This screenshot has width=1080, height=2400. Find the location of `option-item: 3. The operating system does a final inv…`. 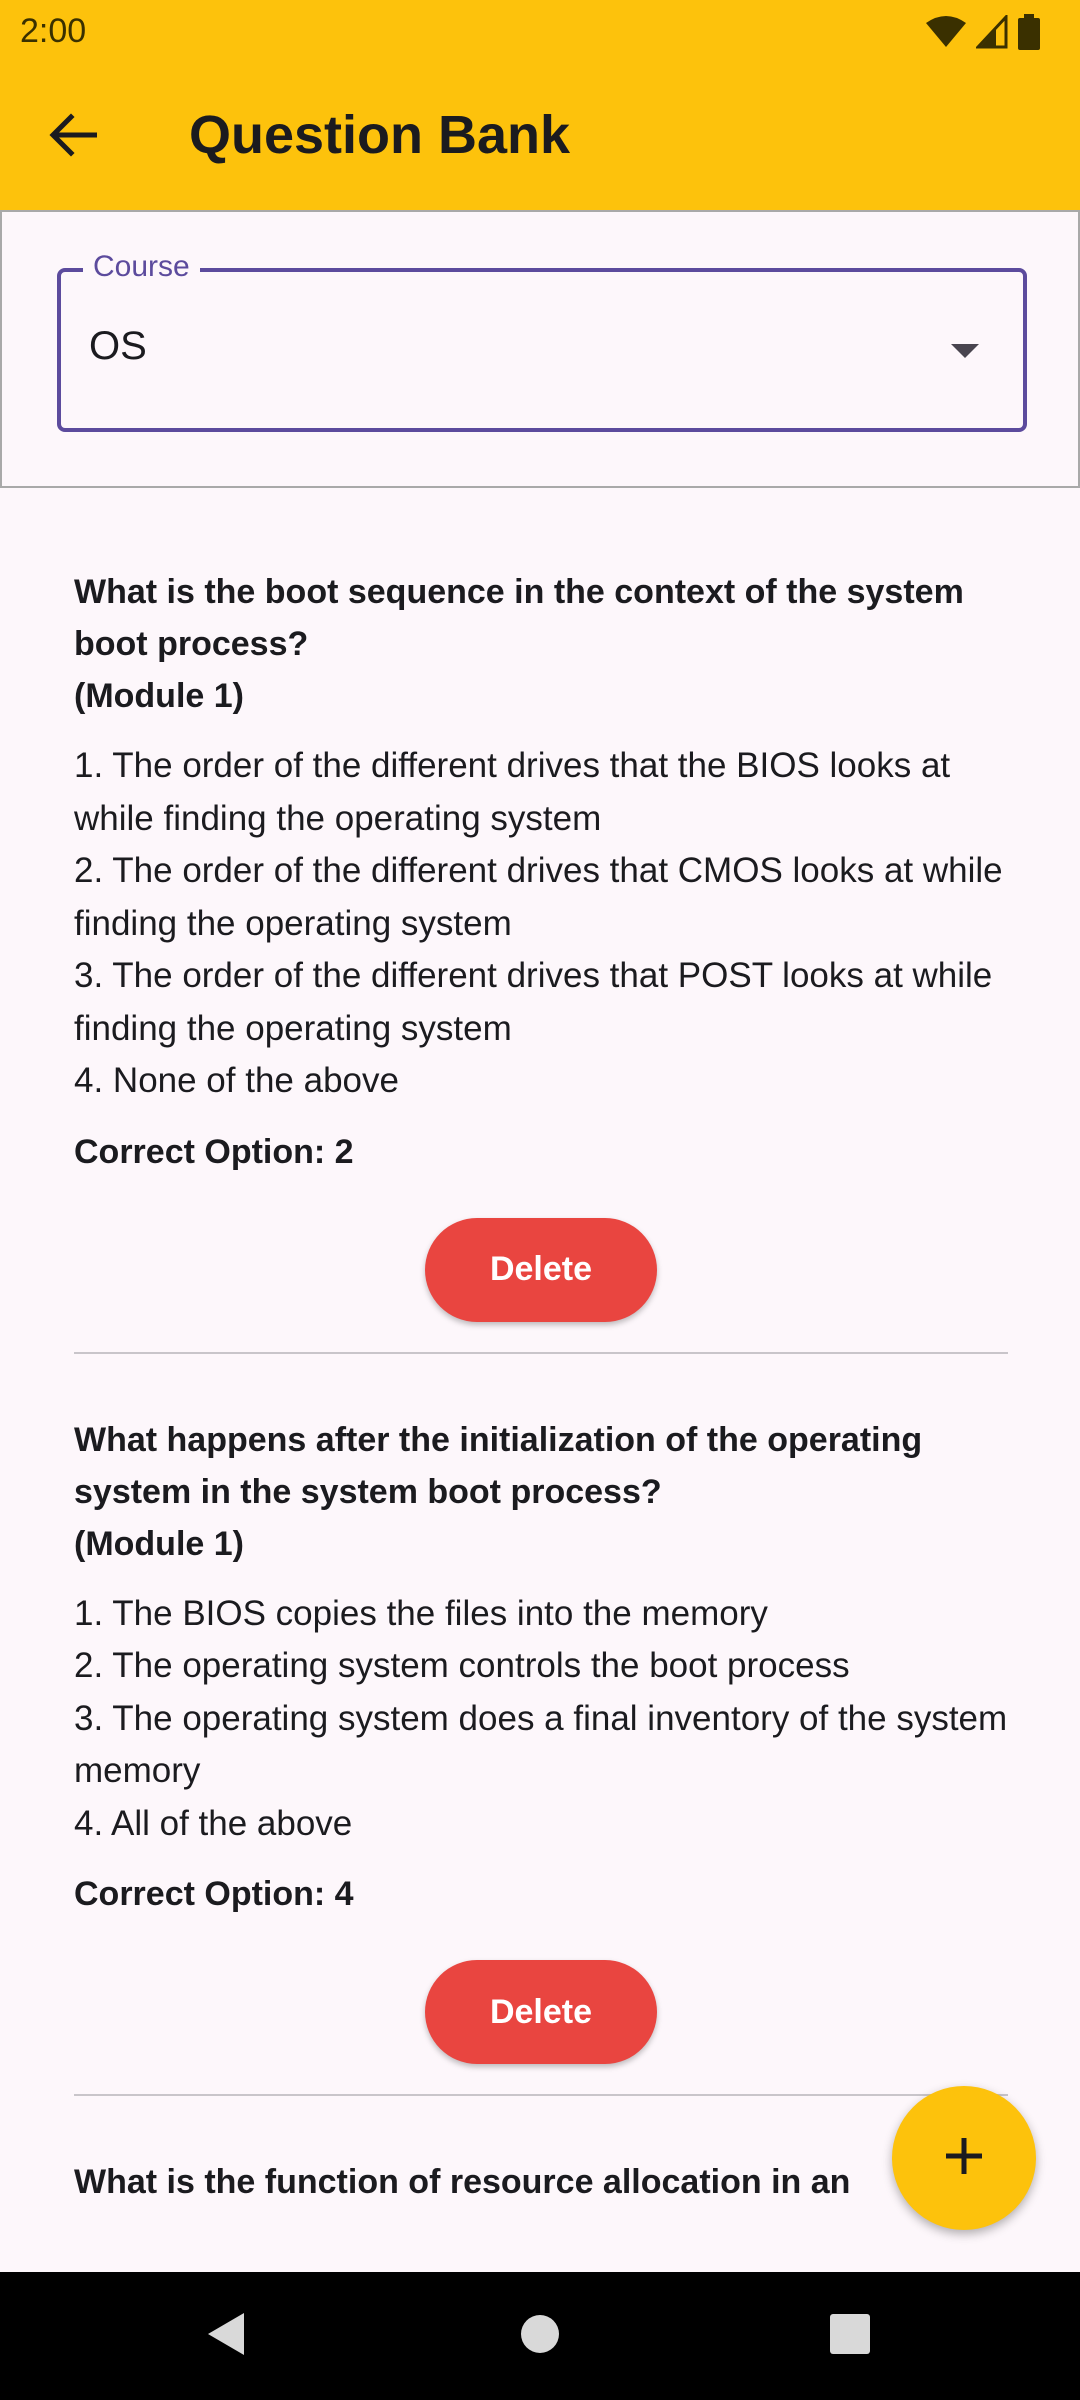

option-item: 3. The operating system does a final inv… is located at coordinates (541, 1744).